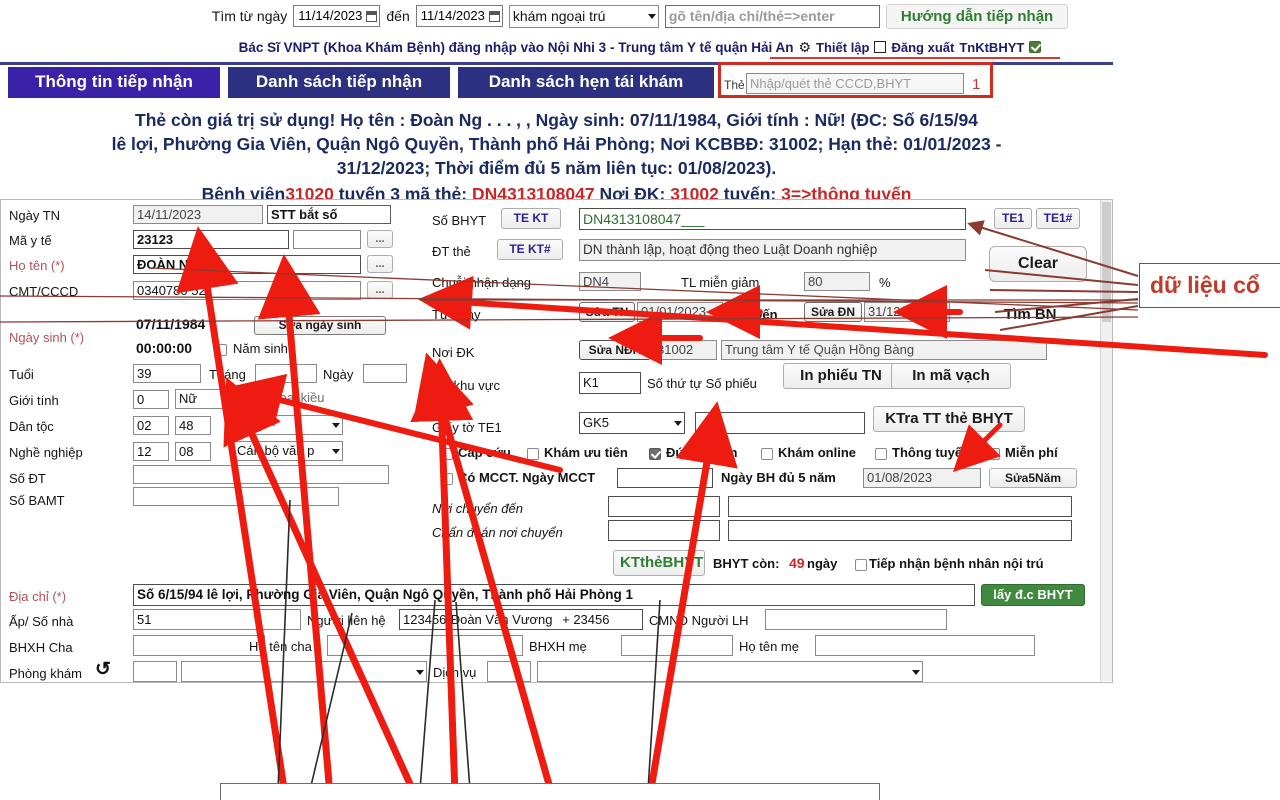 This screenshot has width=1280, height=800. Describe the element at coordinates (459, 16) in the screenshot. I see `date-to-field: 11/14/2023` at that location.